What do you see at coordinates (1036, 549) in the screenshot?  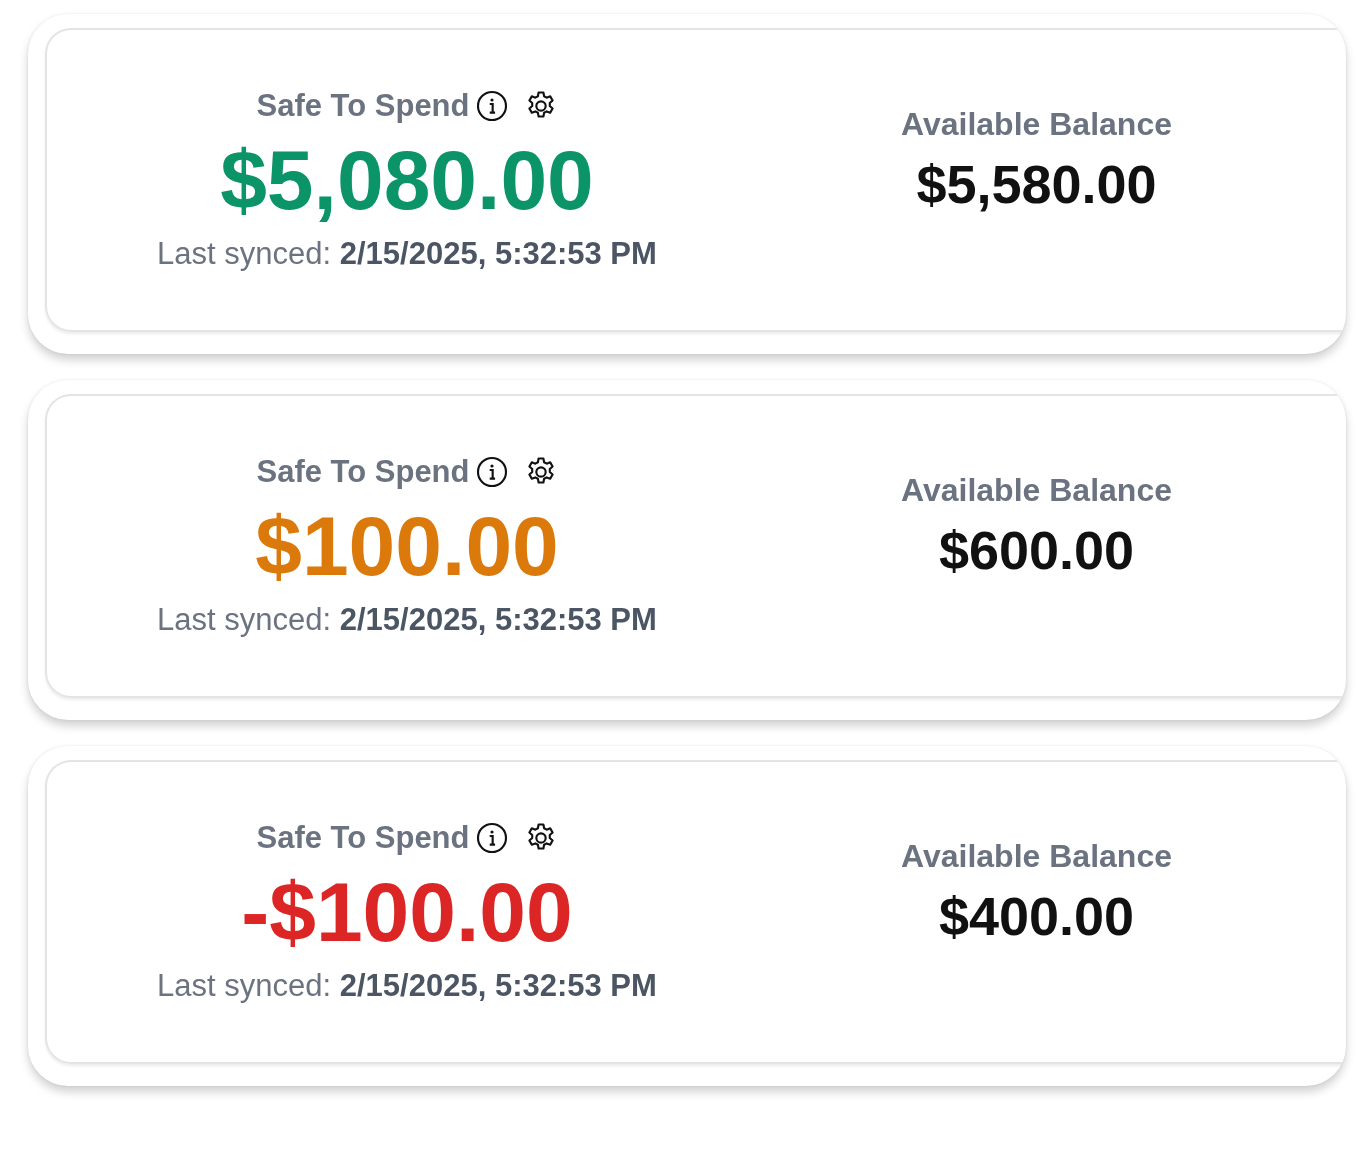 I see `available-balance-amount: $600.00` at bounding box center [1036, 549].